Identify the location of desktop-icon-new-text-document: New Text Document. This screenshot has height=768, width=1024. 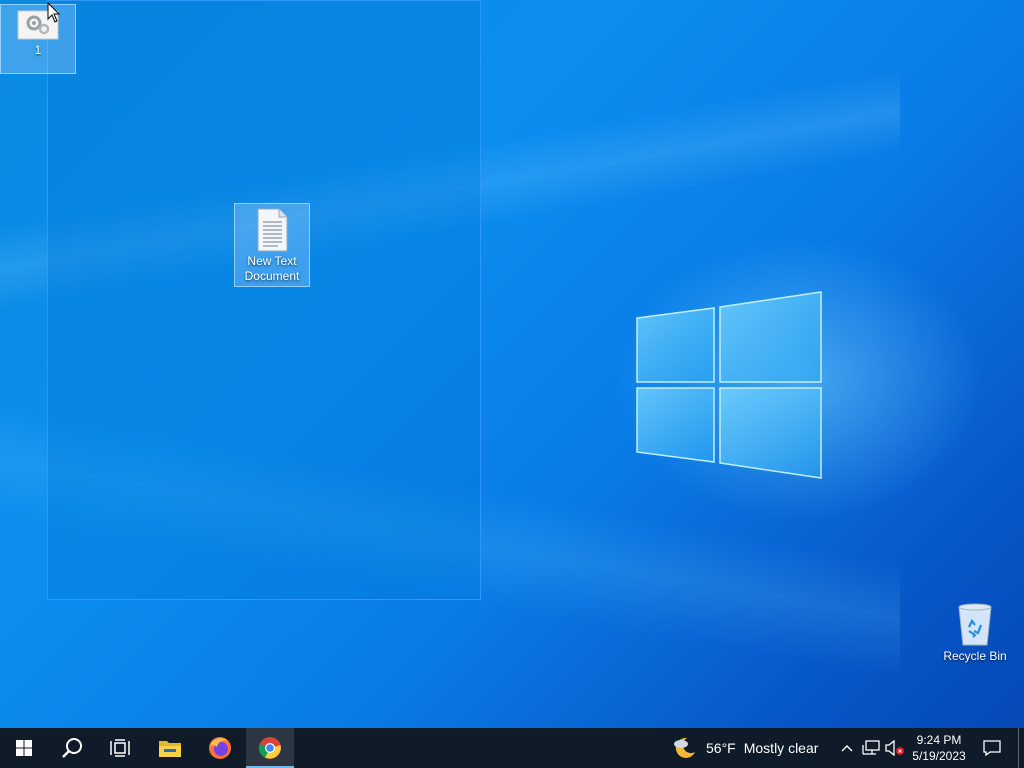
(272, 245).